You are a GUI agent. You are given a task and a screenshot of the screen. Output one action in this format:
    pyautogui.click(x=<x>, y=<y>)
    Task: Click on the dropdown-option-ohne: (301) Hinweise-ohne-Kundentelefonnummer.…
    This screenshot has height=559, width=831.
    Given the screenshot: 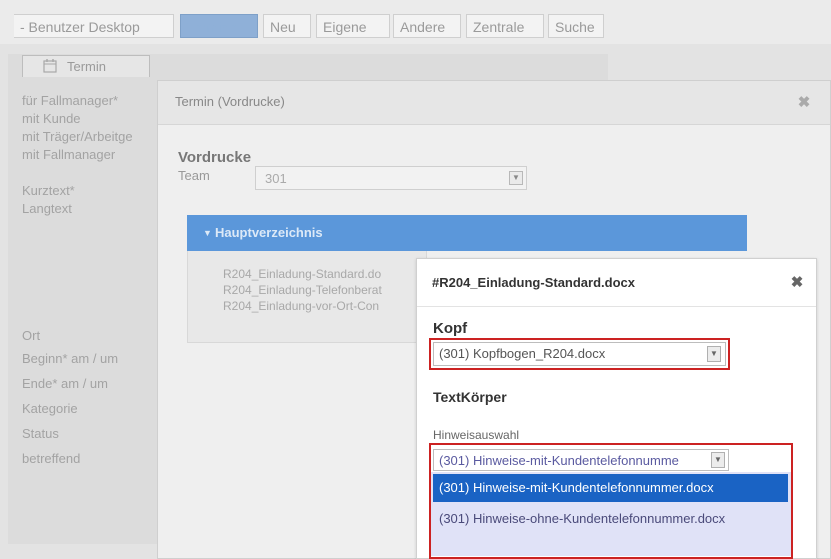 What is the action you would take?
    pyautogui.click(x=610, y=519)
    